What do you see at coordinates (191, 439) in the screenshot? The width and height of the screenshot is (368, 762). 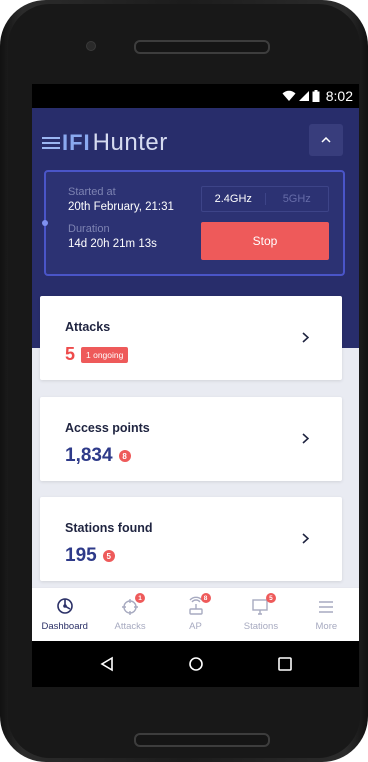 I see `access-points-card: Access points 1,834 8` at bounding box center [191, 439].